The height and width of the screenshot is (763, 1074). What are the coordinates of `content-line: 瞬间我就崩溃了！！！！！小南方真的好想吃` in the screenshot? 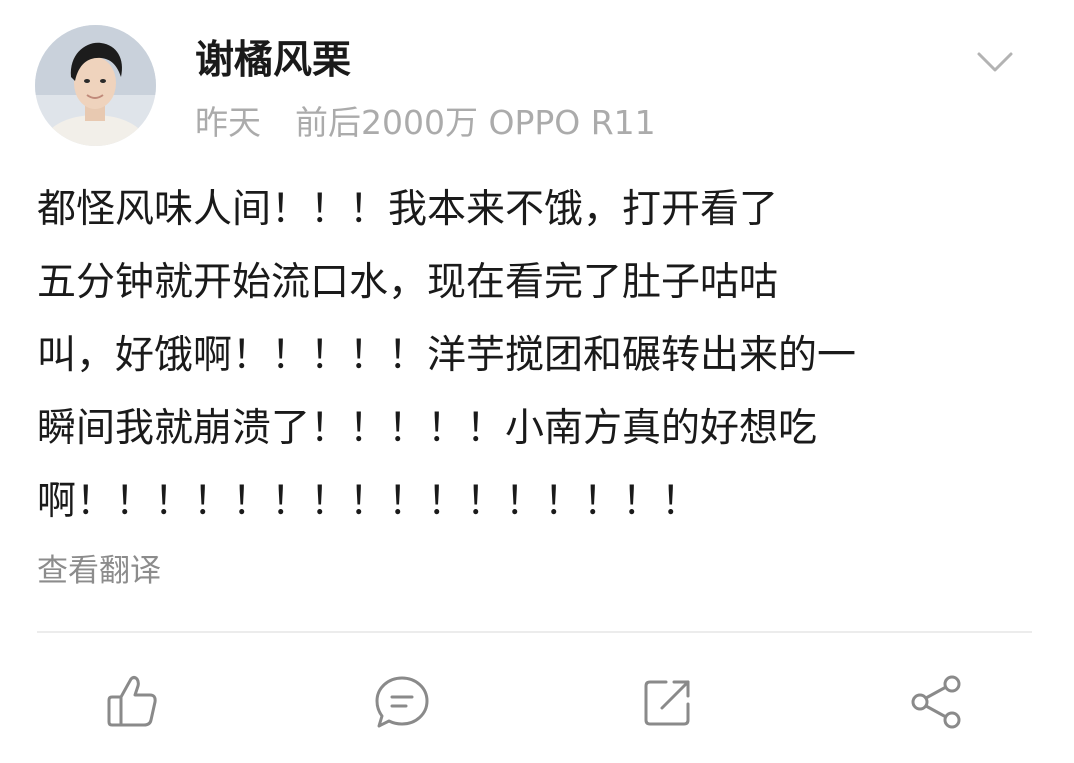 It's located at (427, 428).